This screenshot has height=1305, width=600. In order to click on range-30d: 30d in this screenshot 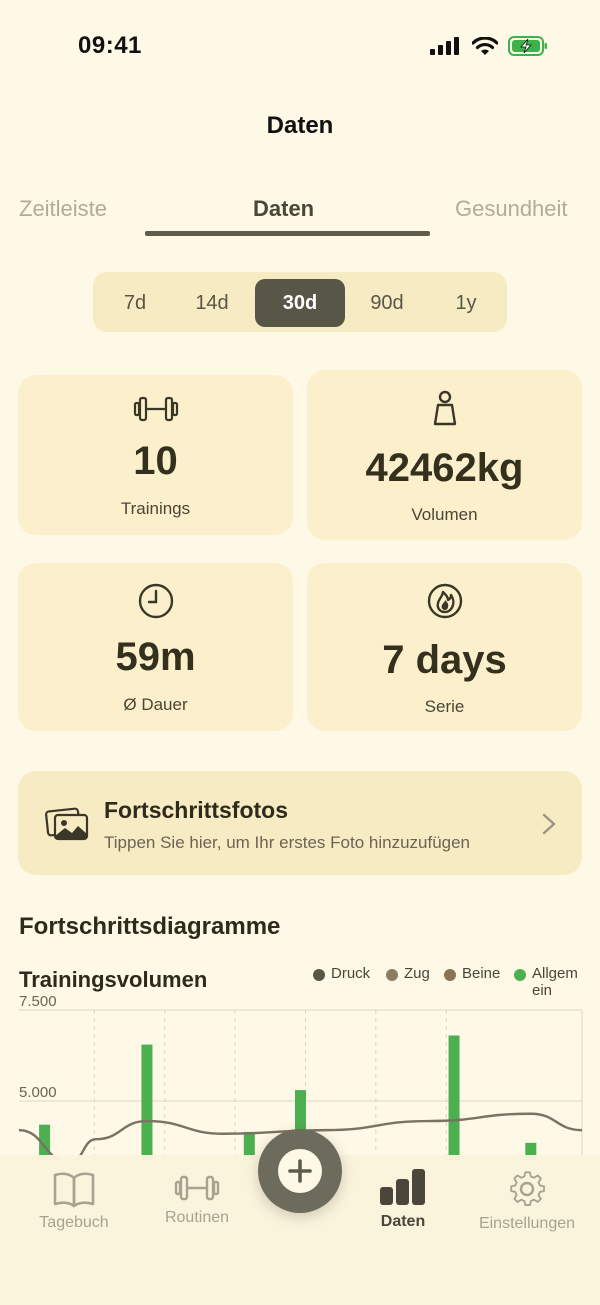, I will do `click(300, 303)`.